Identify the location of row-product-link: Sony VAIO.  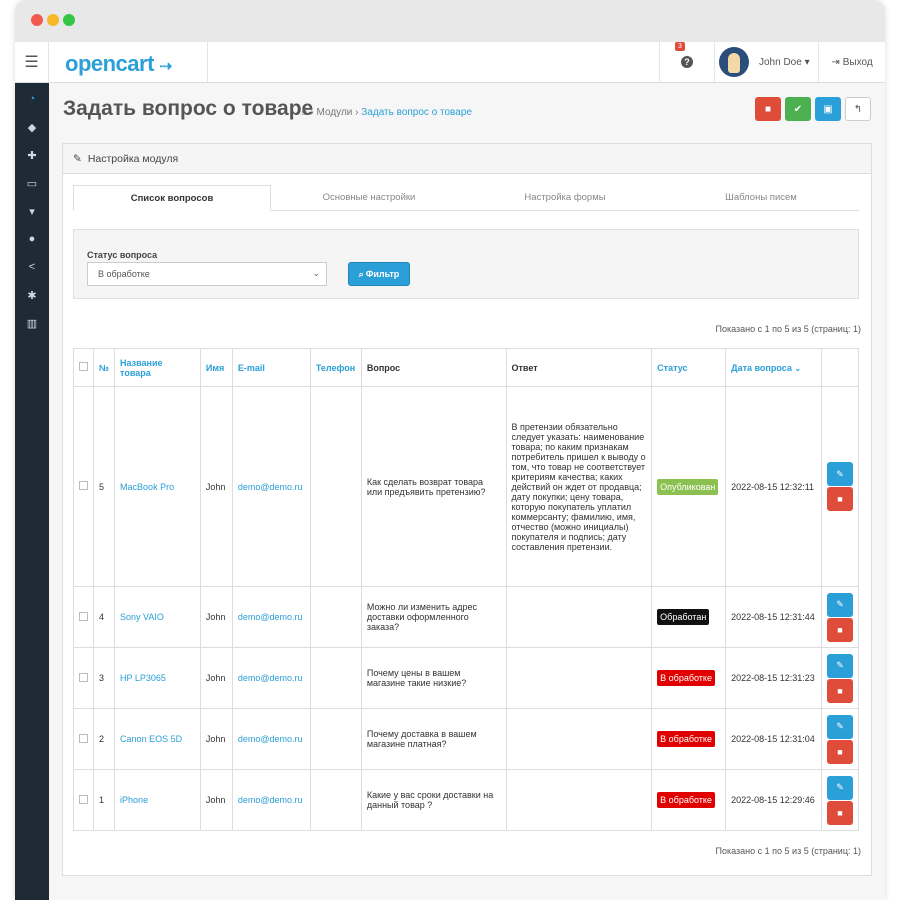
(157, 617).